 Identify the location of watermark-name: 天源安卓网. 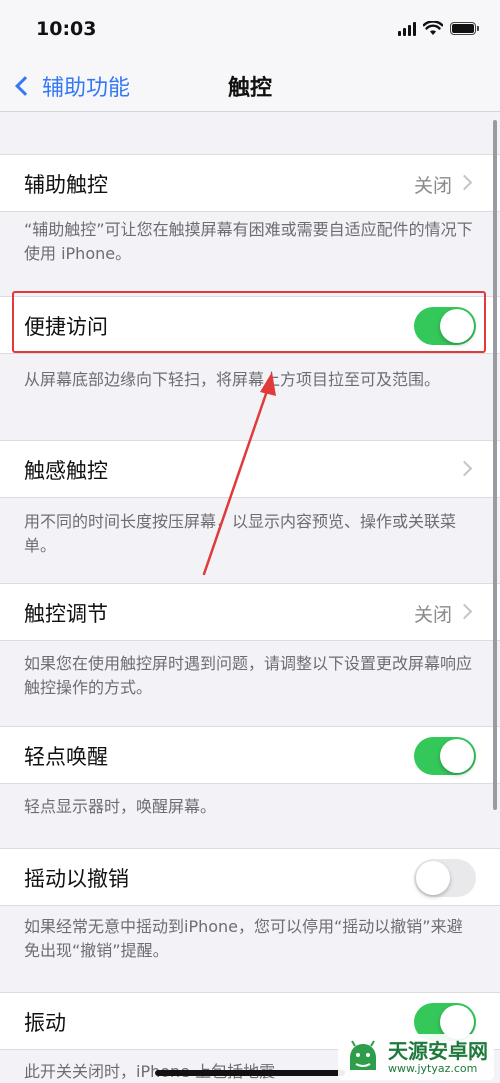
(438, 1050).